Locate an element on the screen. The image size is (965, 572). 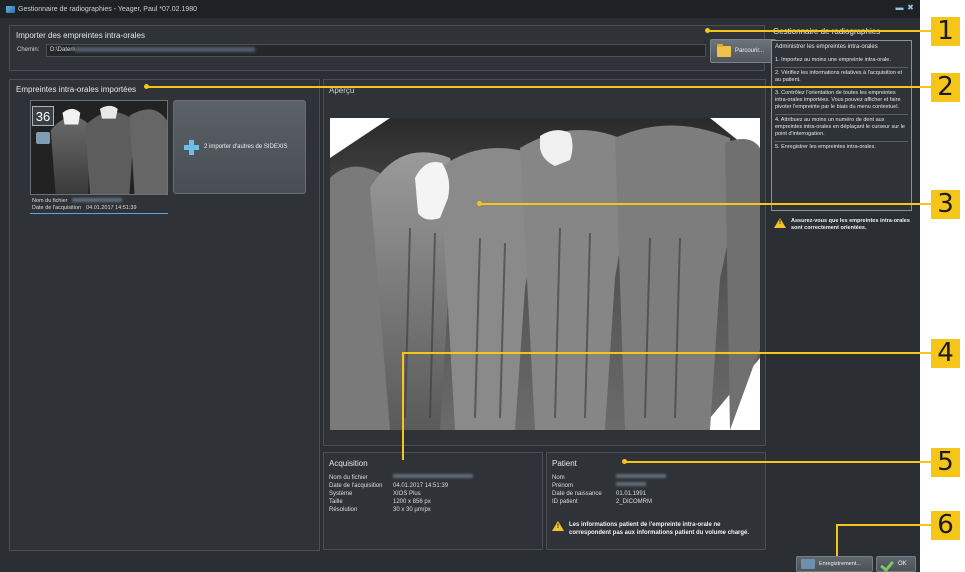
info-key: ID patient is located at coordinates (565, 502).